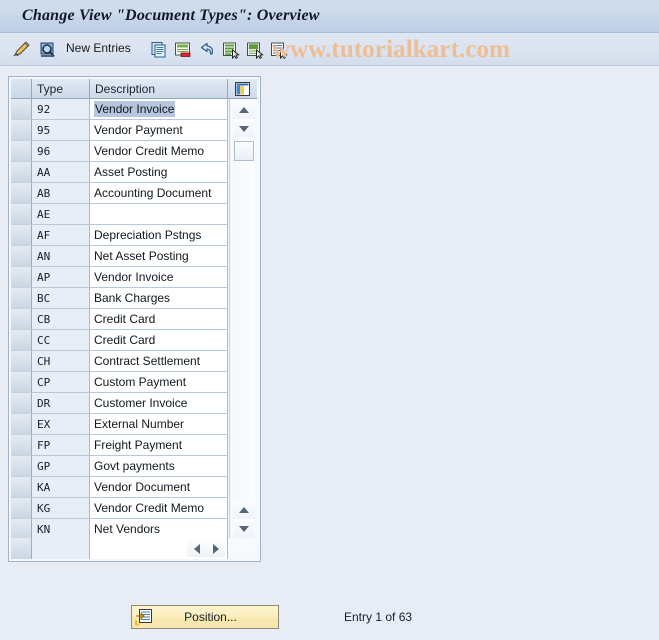  Describe the element at coordinates (61, 256) in the screenshot. I see `cell-type: AN` at that location.